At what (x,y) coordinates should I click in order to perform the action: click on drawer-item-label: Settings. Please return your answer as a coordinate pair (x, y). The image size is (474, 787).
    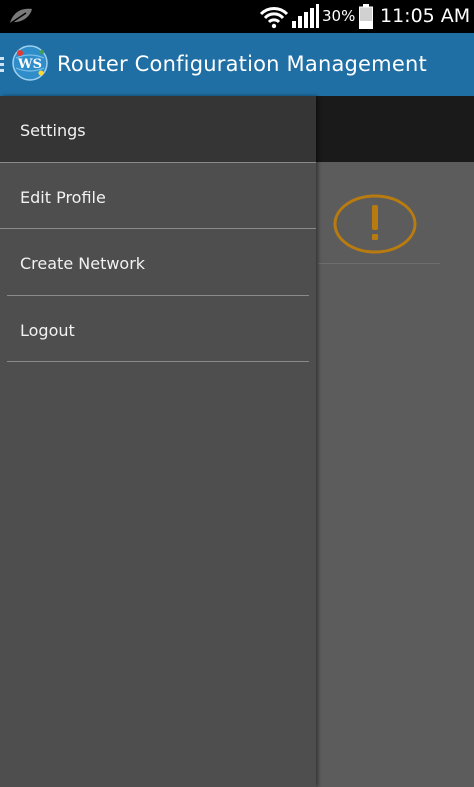
    Looking at the image, I should click on (53, 130).